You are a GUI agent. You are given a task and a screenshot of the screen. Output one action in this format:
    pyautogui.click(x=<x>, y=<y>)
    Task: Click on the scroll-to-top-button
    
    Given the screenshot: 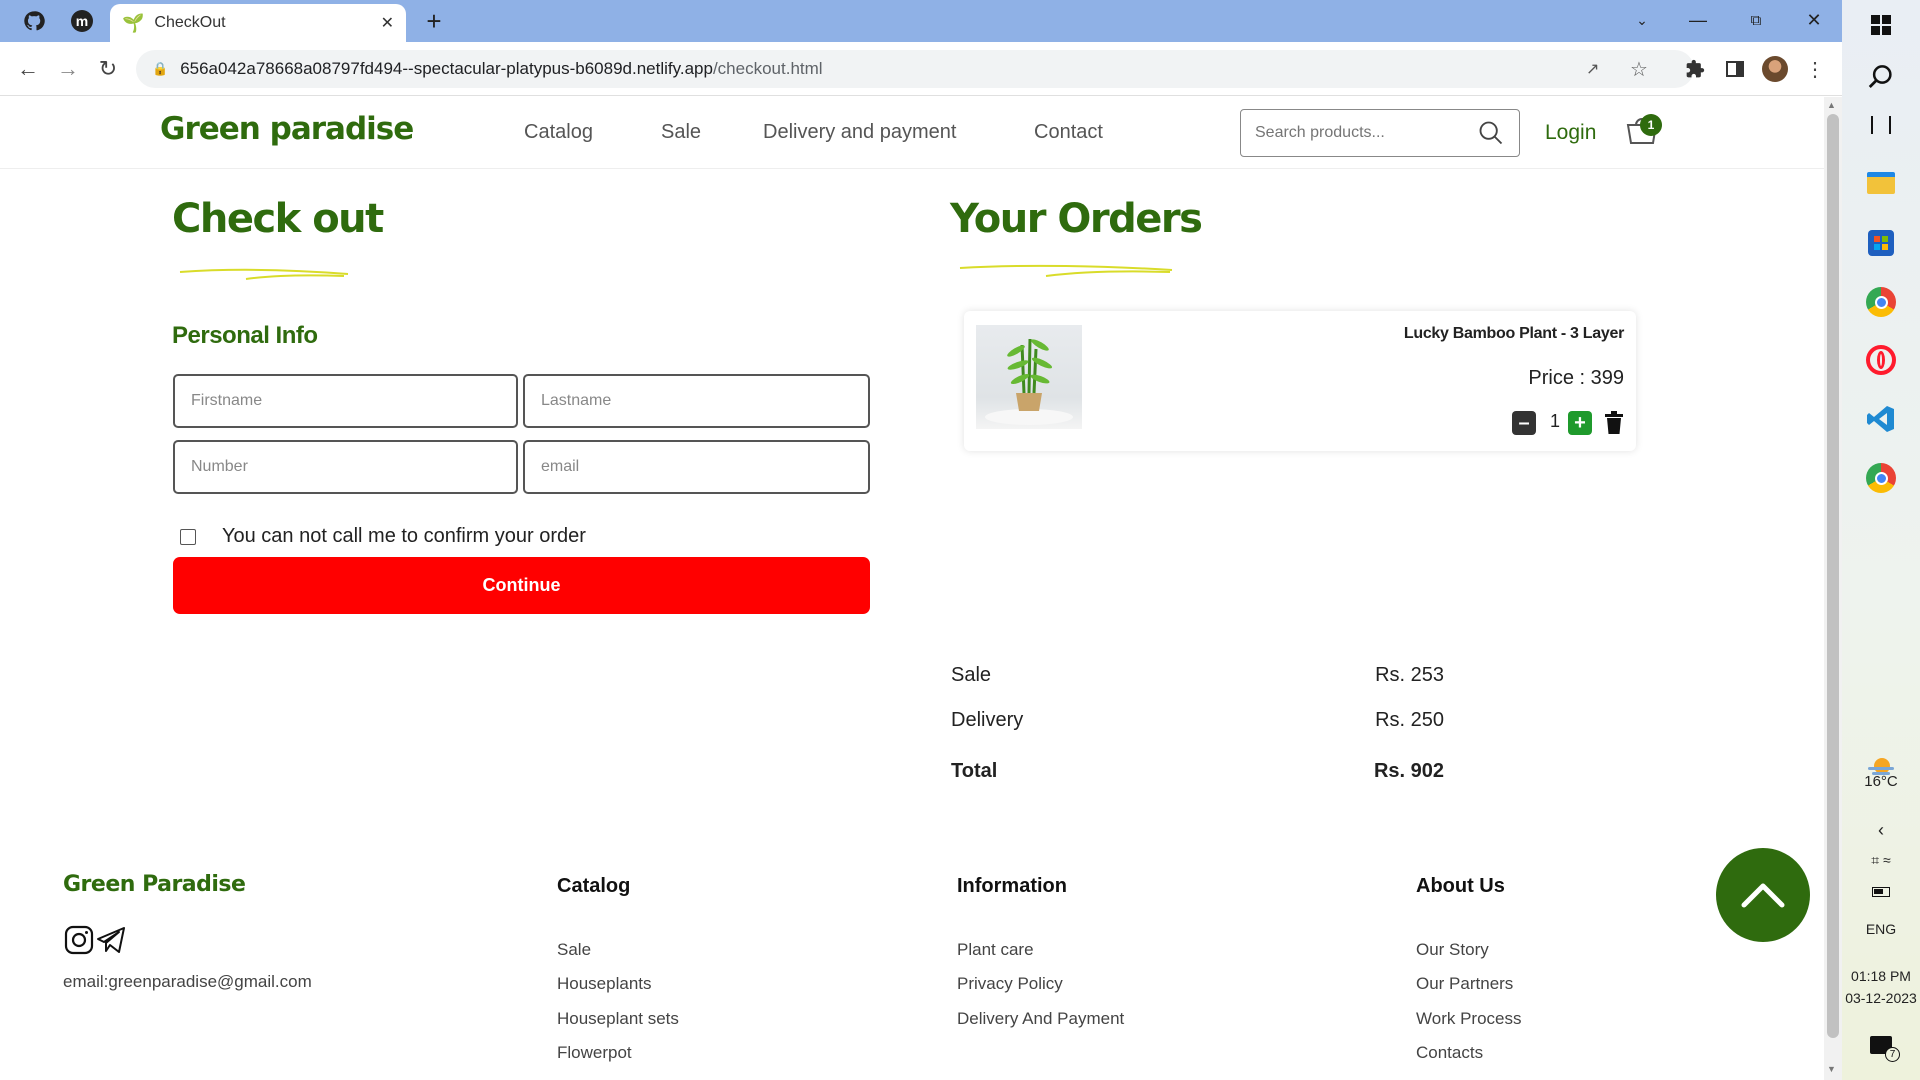 What is the action you would take?
    pyautogui.click(x=1763, y=895)
    